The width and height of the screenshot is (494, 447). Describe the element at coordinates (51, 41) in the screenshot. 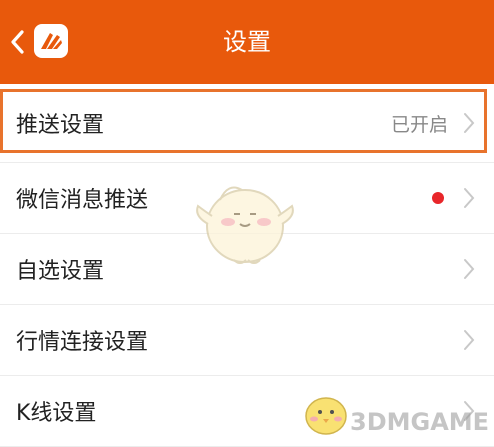

I see `app-logo-icon` at that location.